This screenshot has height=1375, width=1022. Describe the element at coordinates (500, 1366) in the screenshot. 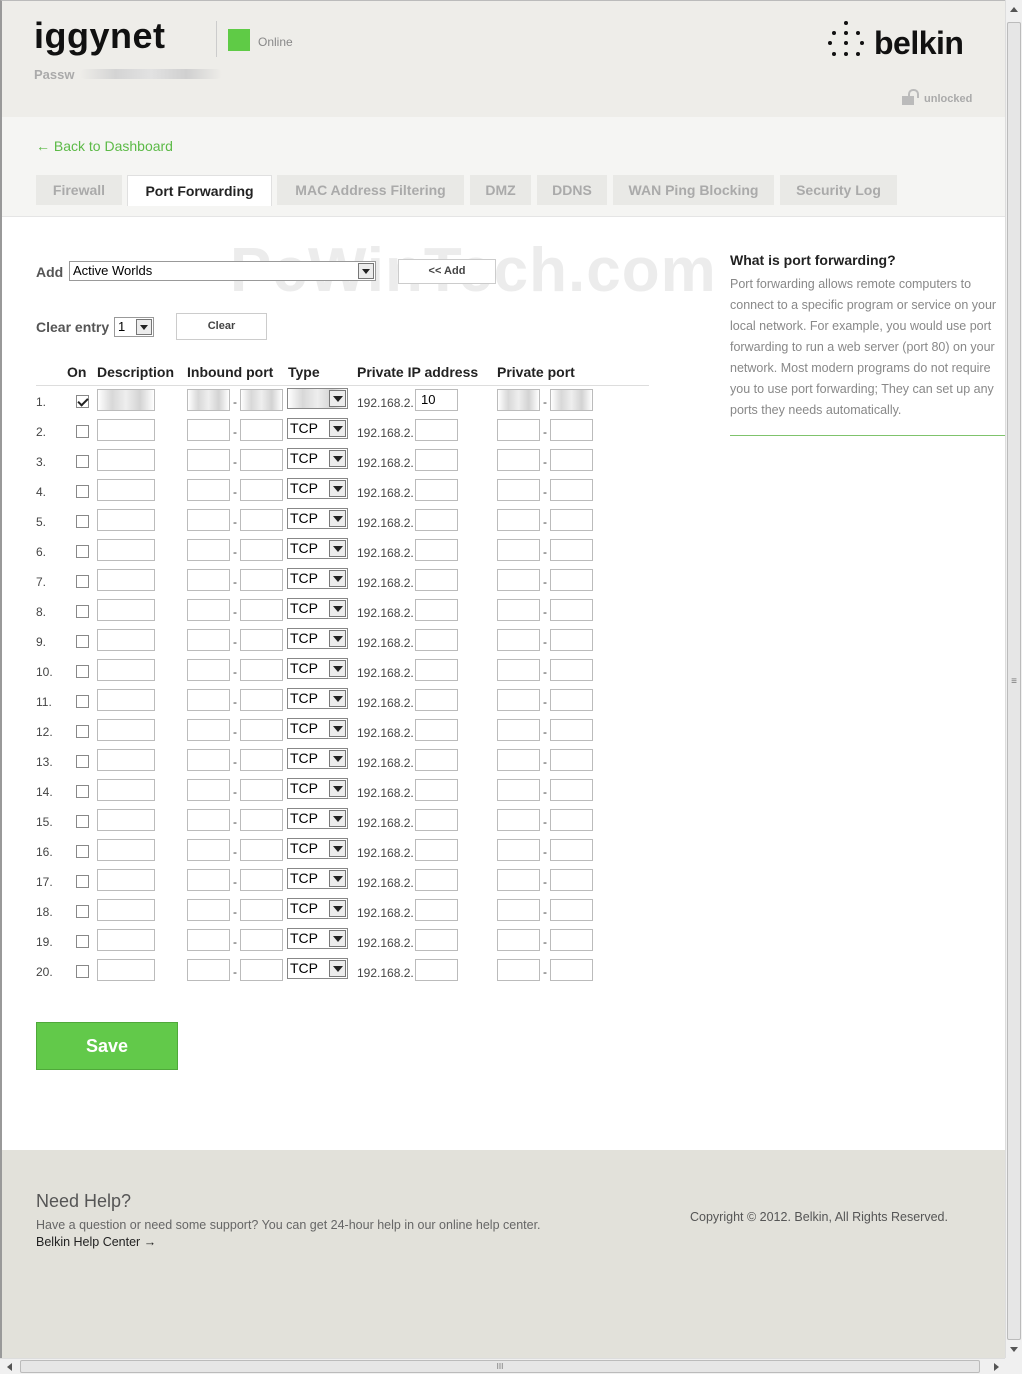

I see `horizontal-scroll-thumb: III` at that location.